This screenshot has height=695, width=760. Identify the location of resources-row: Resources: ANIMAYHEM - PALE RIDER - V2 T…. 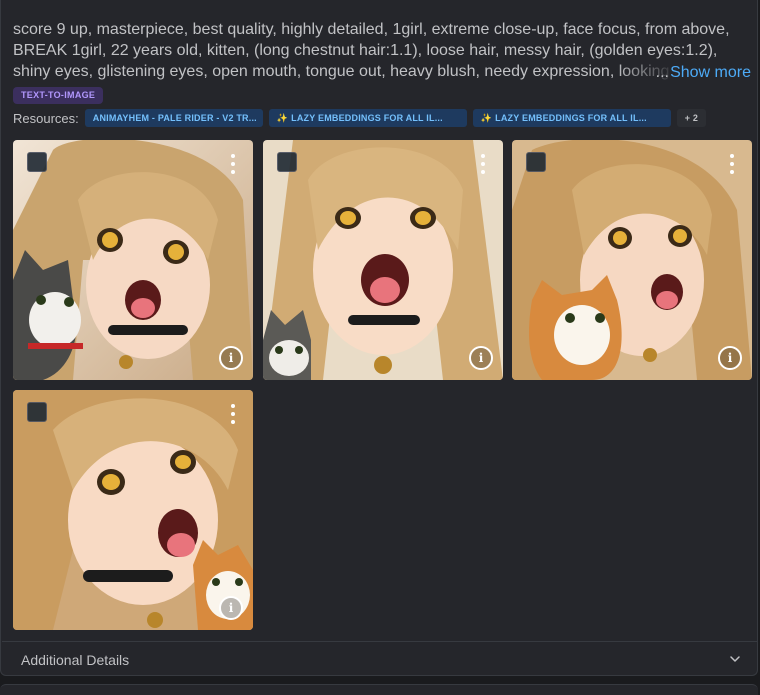
(362, 118).